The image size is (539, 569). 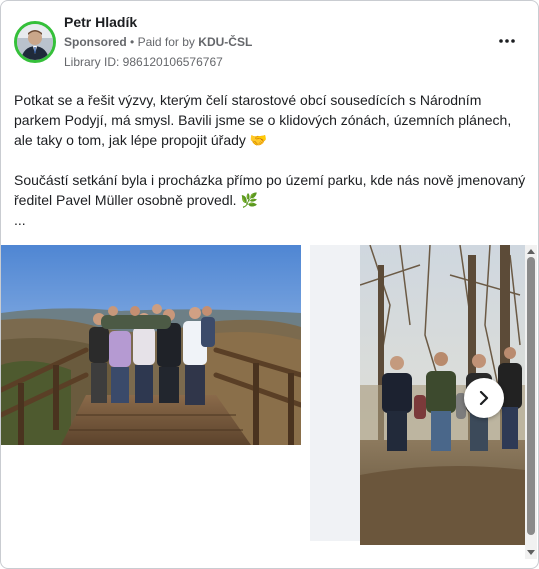 I want to click on scroll-up-arrow, so click(x=531, y=251).